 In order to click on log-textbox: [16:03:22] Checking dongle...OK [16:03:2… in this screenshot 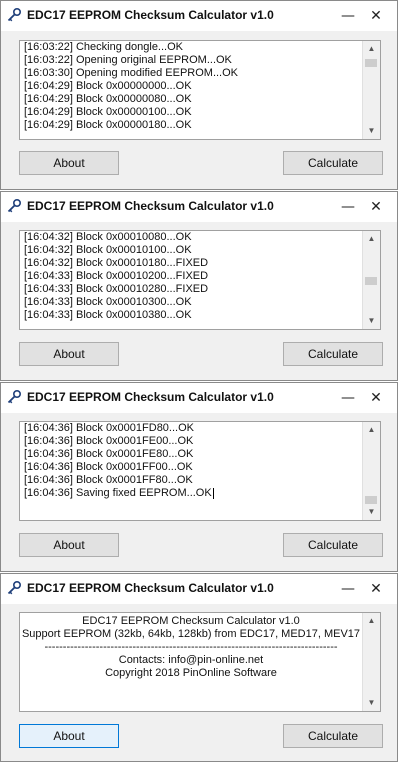, I will do `click(200, 90)`.